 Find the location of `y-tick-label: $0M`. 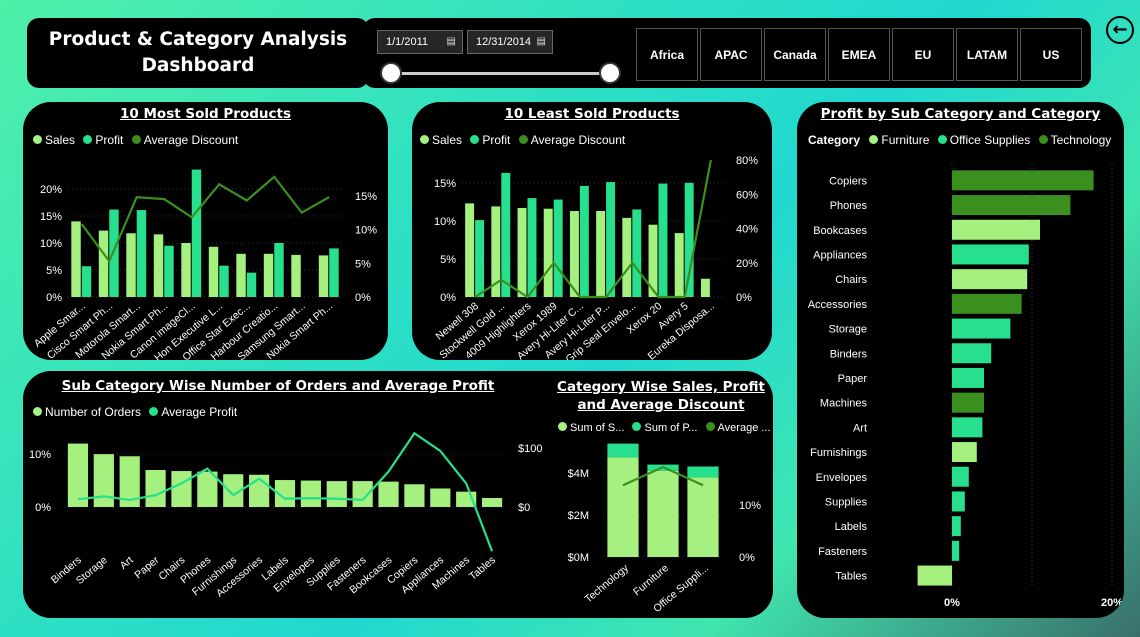

y-tick-label: $0M is located at coordinates (578, 558).